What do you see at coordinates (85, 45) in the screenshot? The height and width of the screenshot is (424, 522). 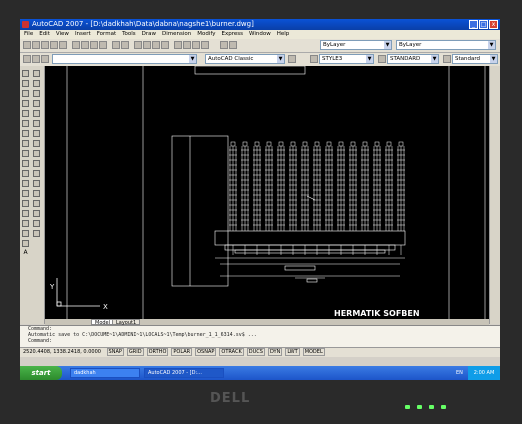 I see `copy-icon` at bounding box center [85, 45].